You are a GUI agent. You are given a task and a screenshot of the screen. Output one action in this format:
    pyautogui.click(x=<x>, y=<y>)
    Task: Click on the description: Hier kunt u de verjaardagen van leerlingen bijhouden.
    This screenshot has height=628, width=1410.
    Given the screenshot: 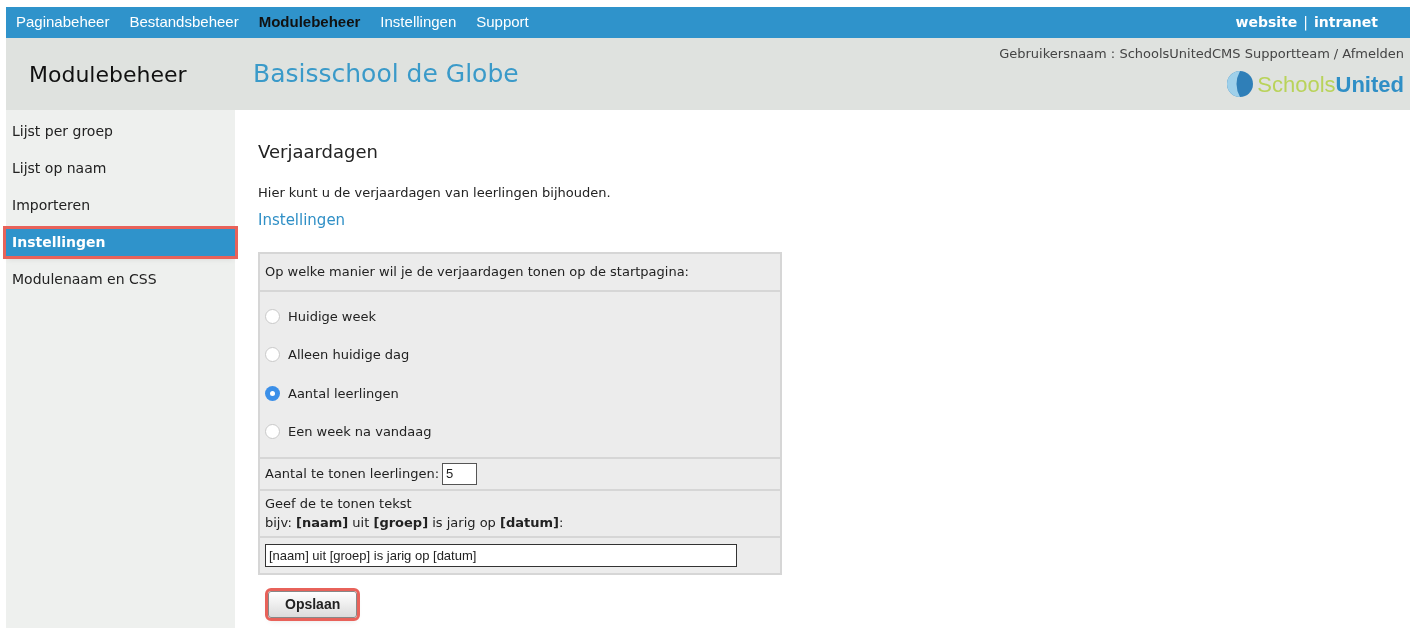 What is the action you would take?
    pyautogui.click(x=434, y=193)
    